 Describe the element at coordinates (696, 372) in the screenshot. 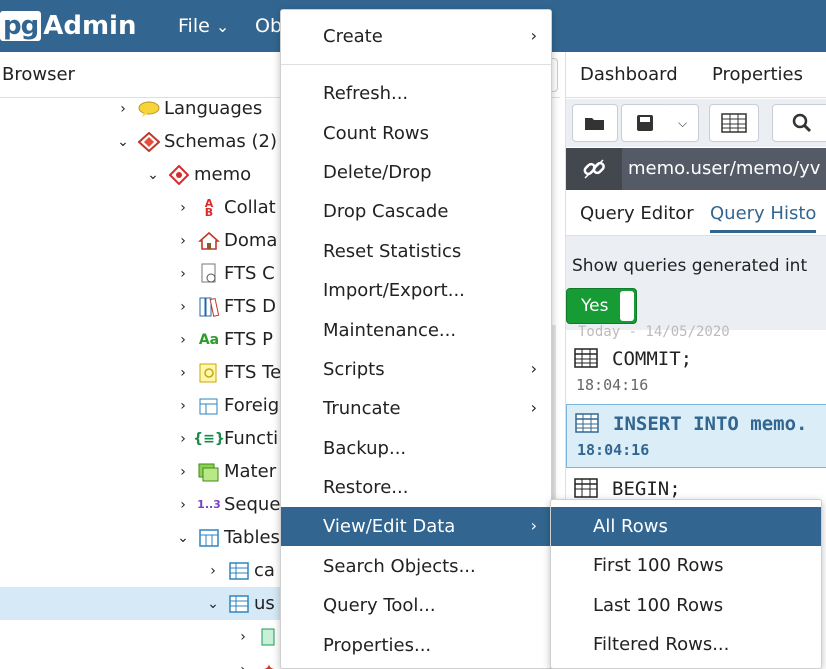

I see `history-entry: COMMIT; 18:04:16` at that location.